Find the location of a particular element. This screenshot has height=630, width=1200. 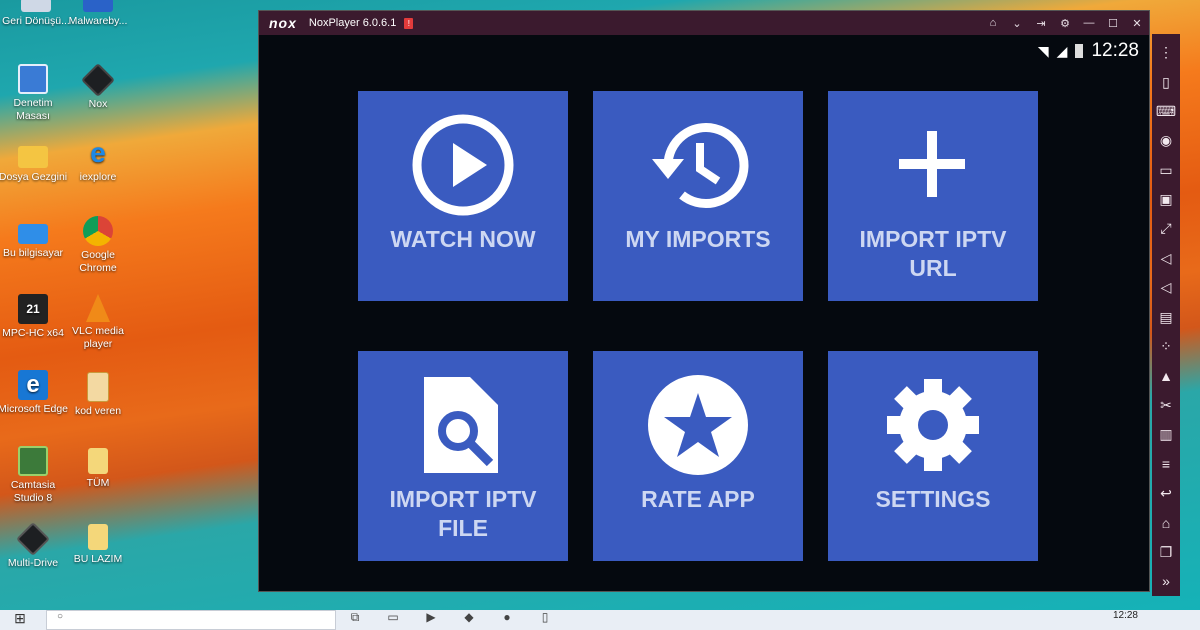

menu-icon: ⋮ is located at coordinates (1166, 52).